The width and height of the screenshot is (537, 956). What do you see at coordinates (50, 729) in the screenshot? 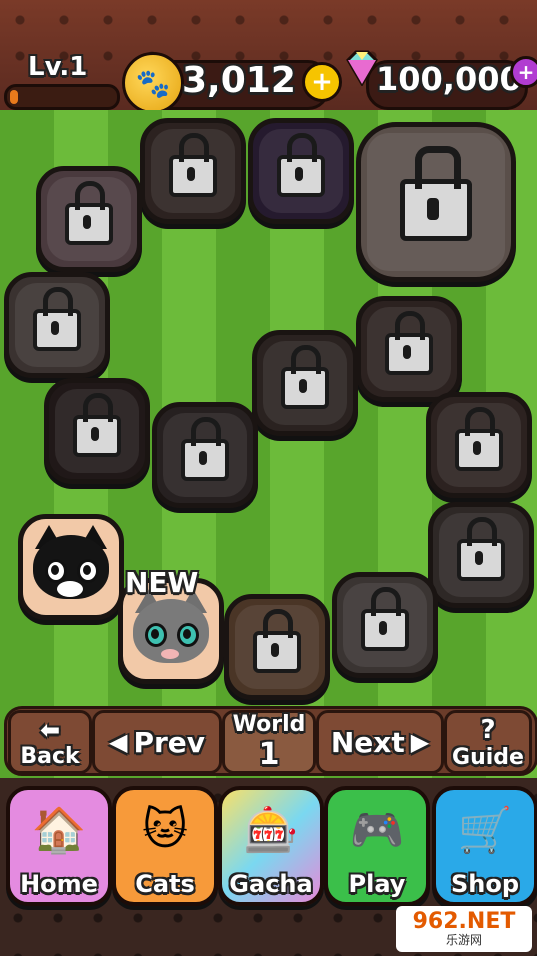
I see `back-arrow-icon: ⬅` at bounding box center [50, 729].